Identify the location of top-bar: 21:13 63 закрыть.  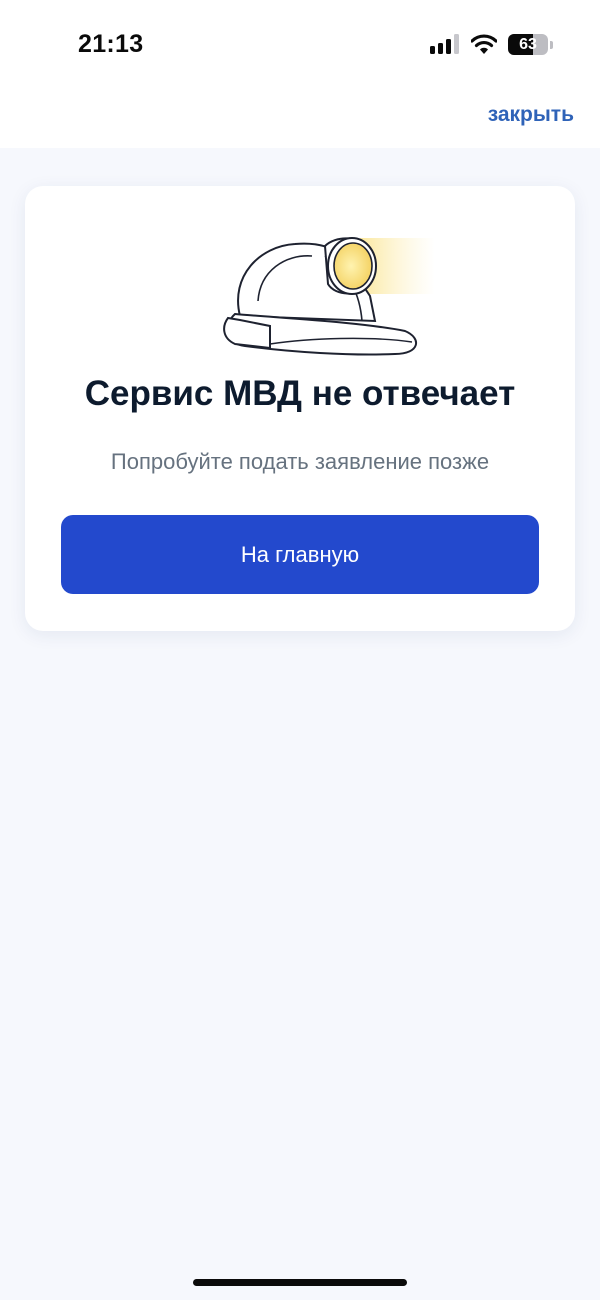
(300, 74).